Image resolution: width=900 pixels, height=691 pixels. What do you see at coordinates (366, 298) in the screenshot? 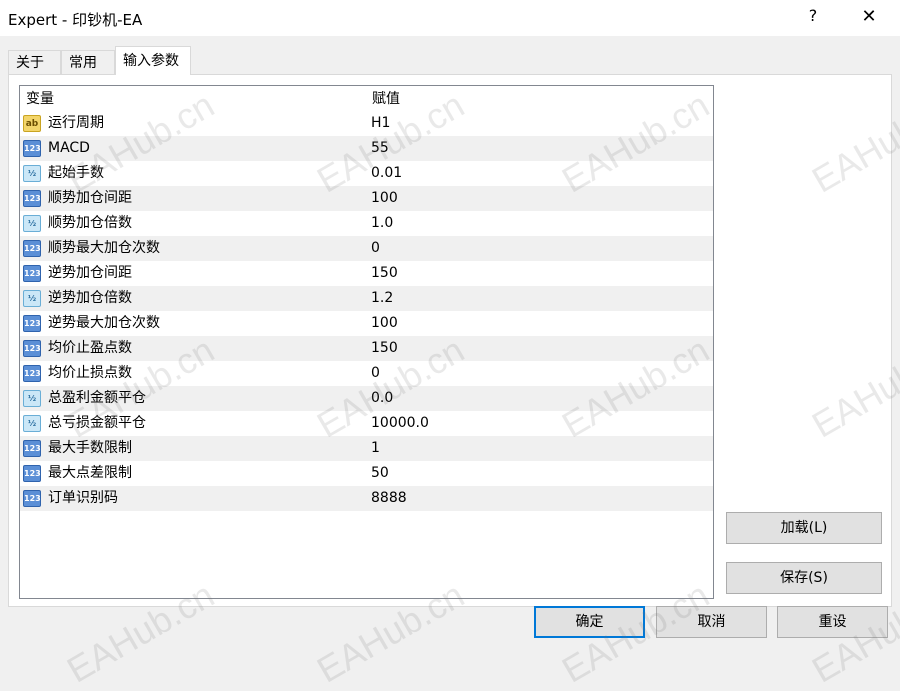
I see `table-row: ½ 逆势加仓倍数 1.2` at bounding box center [366, 298].